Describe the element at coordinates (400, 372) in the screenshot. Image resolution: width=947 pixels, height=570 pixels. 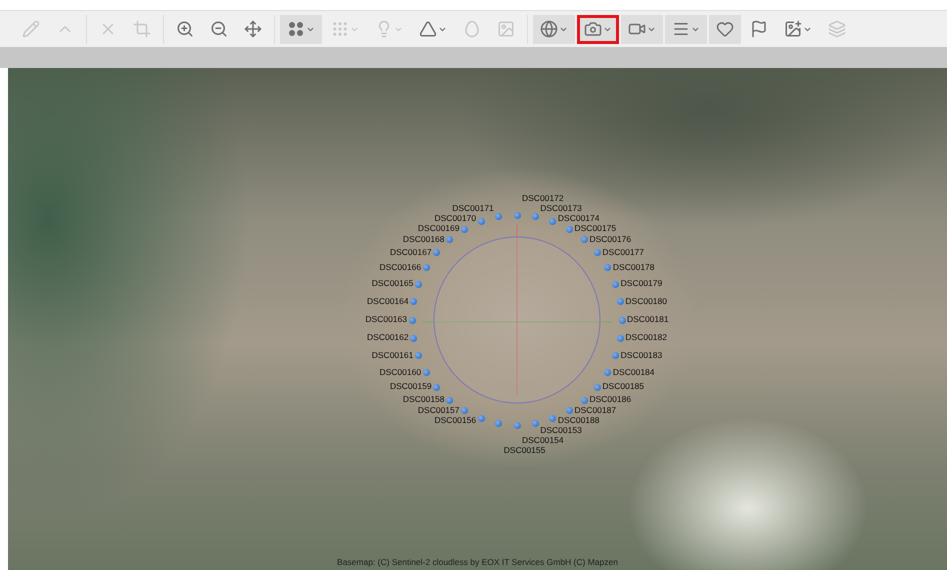
I see `photo-label: DSC00160` at that location.